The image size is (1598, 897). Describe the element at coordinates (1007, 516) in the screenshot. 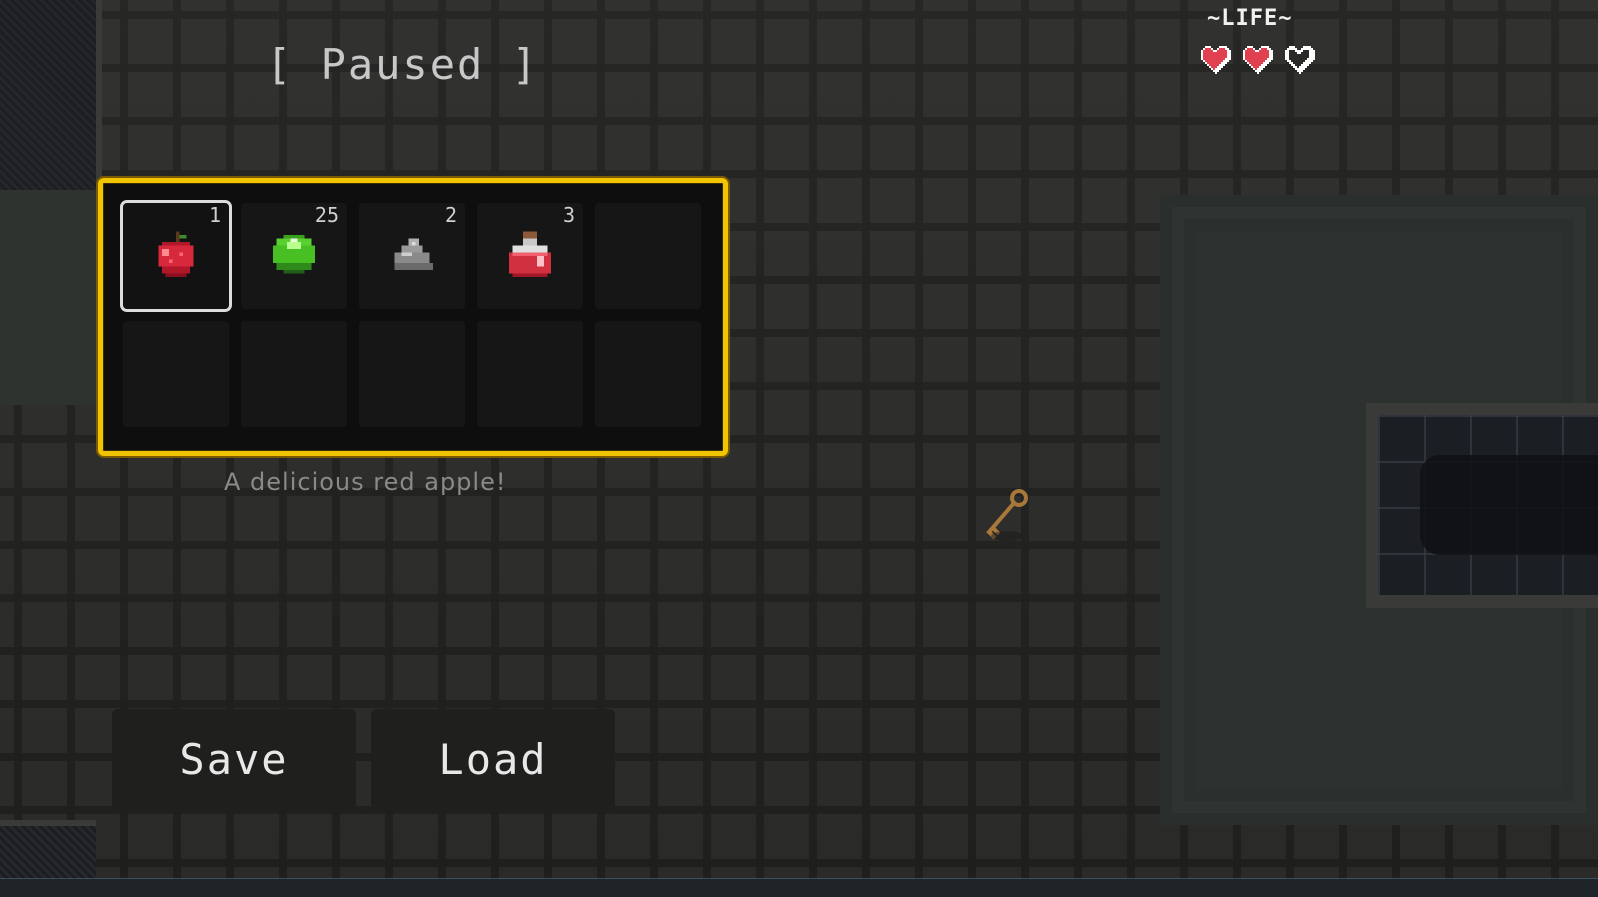

I see `key-icon` at that location.